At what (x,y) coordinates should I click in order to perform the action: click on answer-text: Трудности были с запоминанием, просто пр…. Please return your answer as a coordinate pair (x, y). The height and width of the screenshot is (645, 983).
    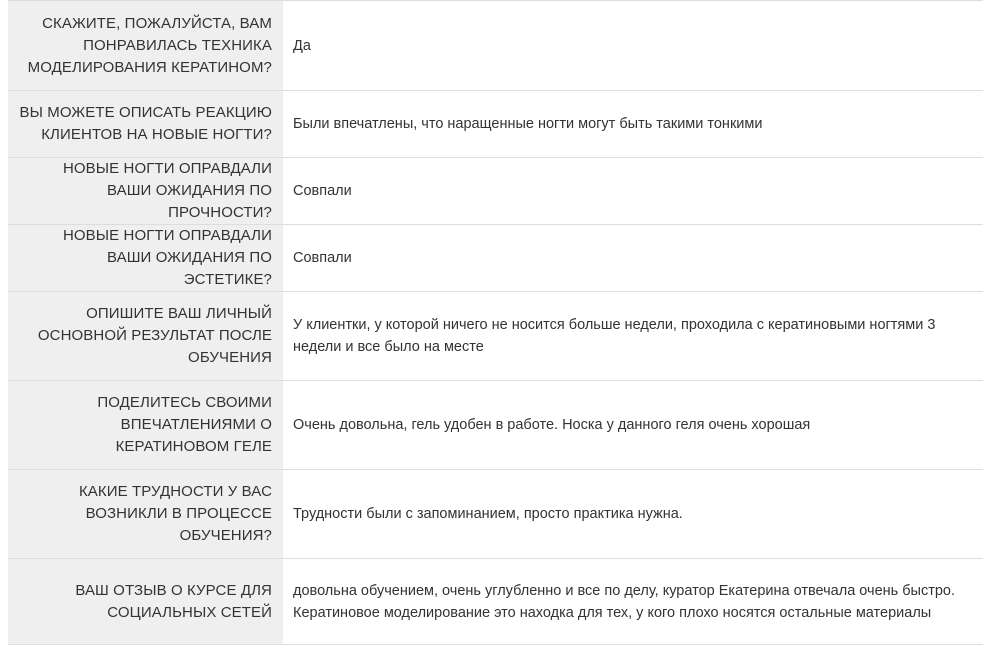
    Looking at the image, I should click on (488, 514).